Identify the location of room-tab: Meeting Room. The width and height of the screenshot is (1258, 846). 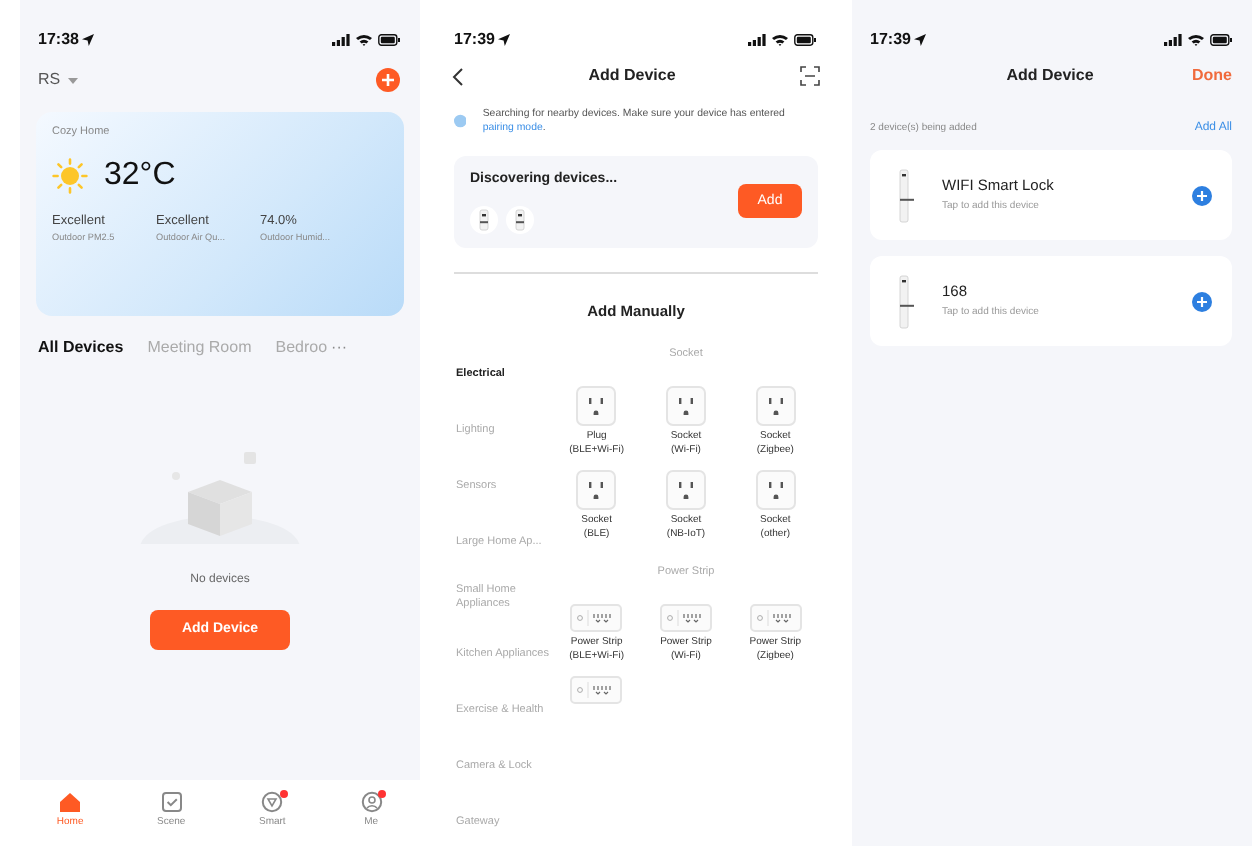
(199, 348).